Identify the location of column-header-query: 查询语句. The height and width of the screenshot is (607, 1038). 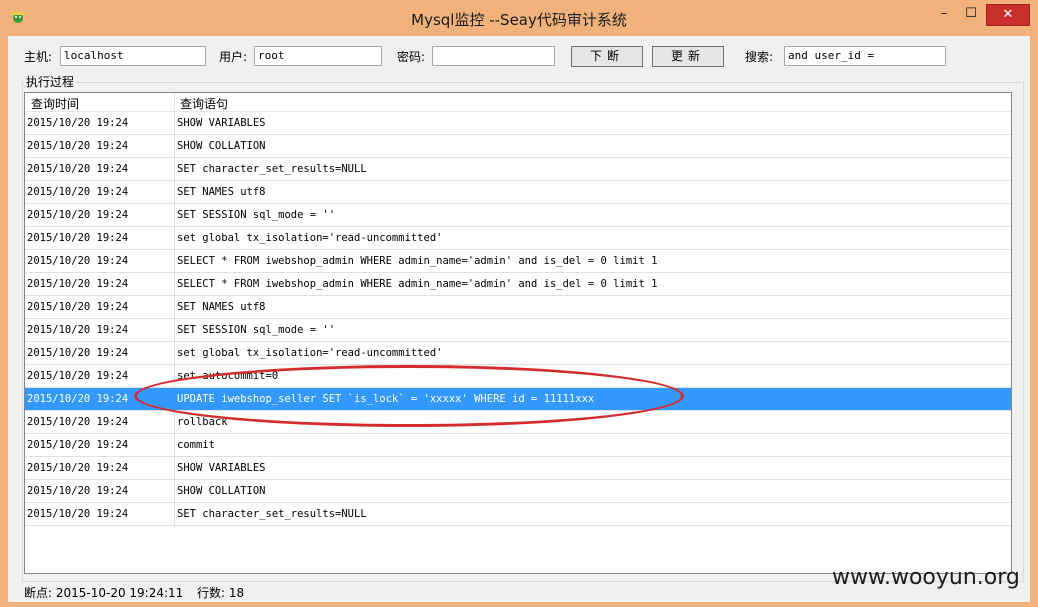
(204, 103).